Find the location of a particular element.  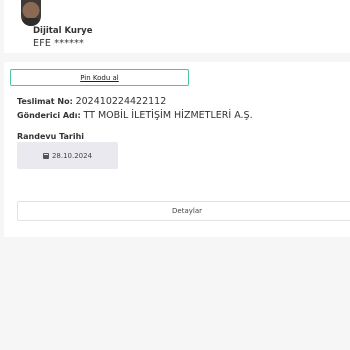

sender-label: Gönderici Adı is located at coordinates (47, 115).